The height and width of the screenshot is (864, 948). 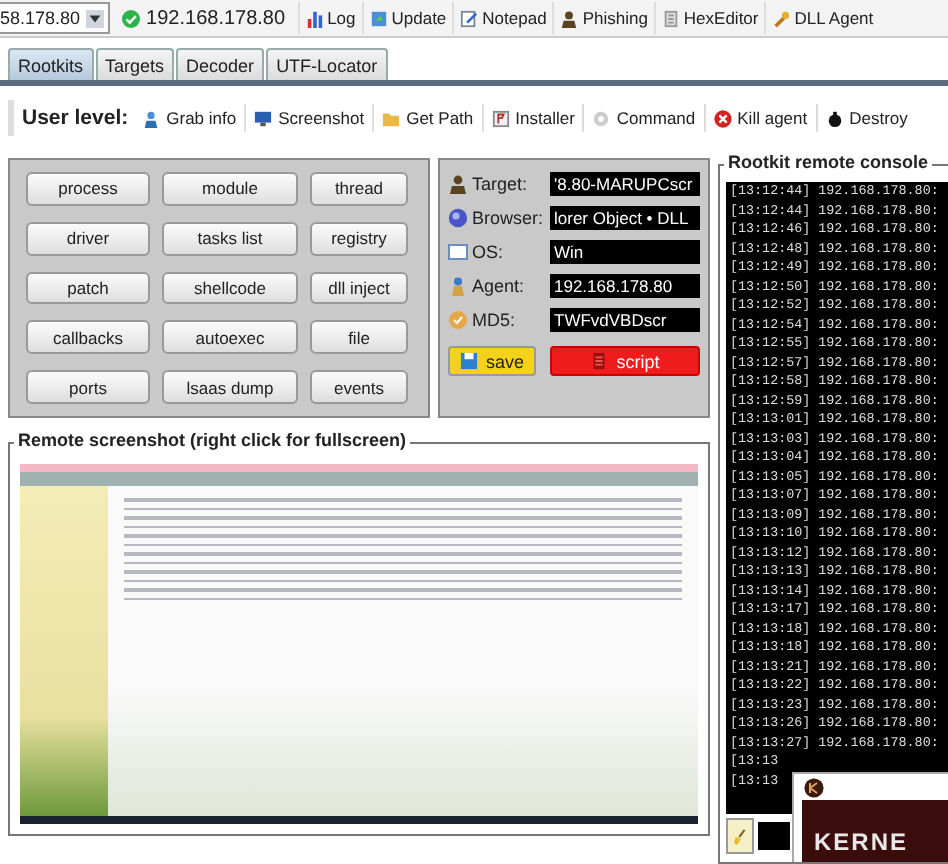 I want to click on module-button: tasks list, so click(x=230, y=238).